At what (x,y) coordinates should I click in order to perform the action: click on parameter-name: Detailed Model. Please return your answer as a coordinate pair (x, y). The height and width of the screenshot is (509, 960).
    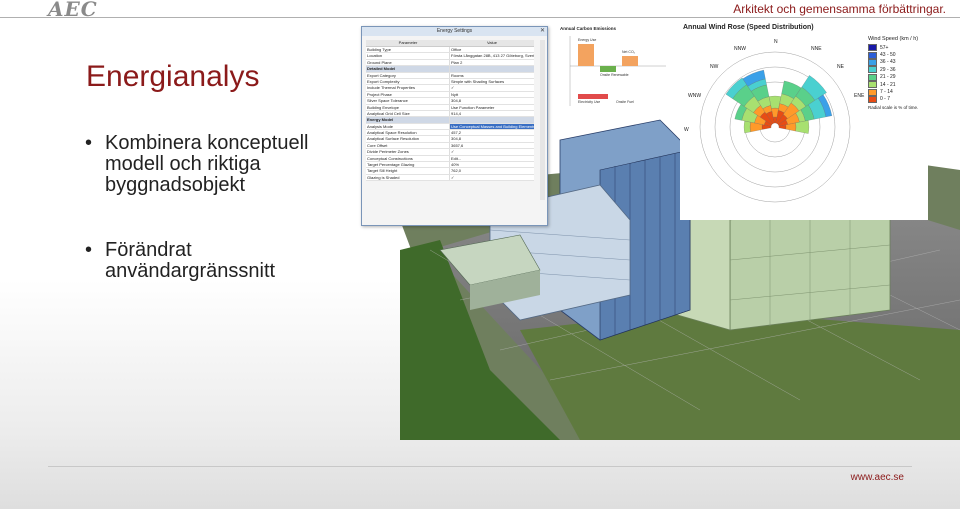
    Looking at the image, I should click on (408, 69).